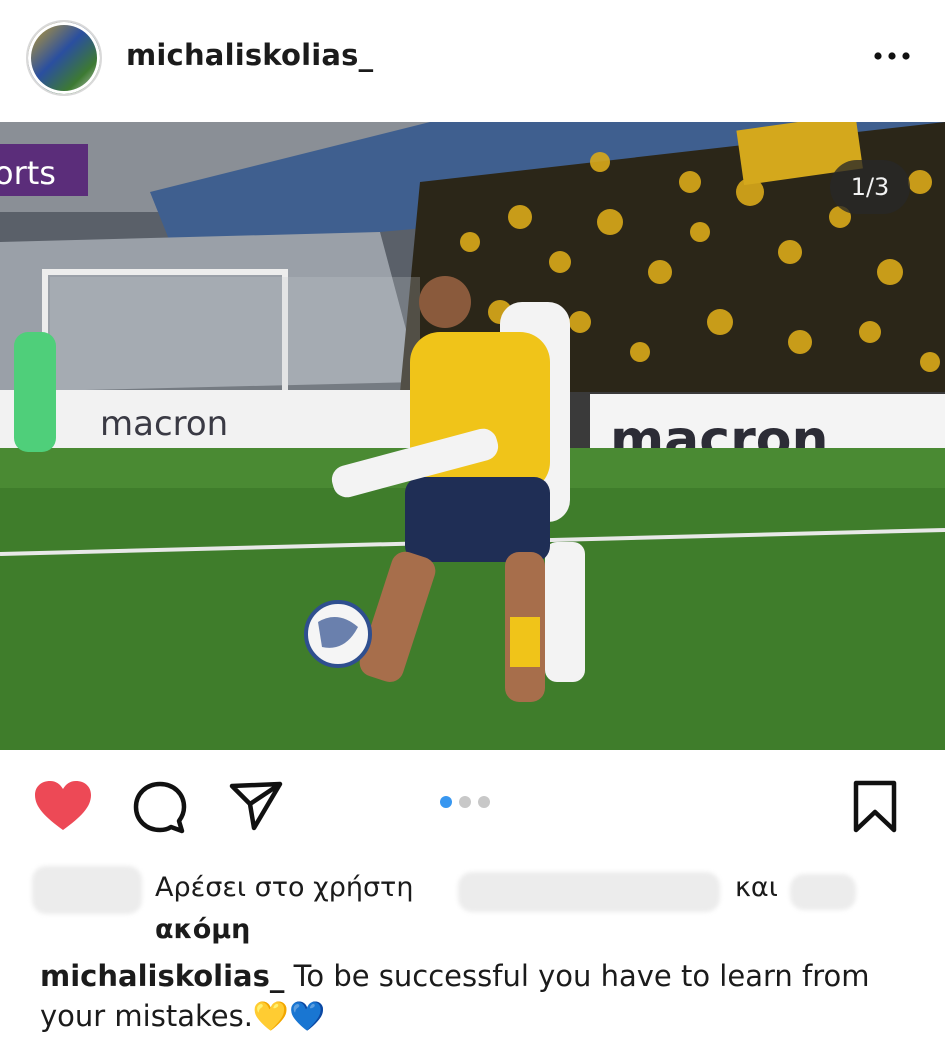 Image resolution: width=945 pixels, height=1046 pixels. What do you see at coordinates (202, 929) in the screenshot?
I see `liked-by-more: ακόμη` at bounding box center [202, 929].